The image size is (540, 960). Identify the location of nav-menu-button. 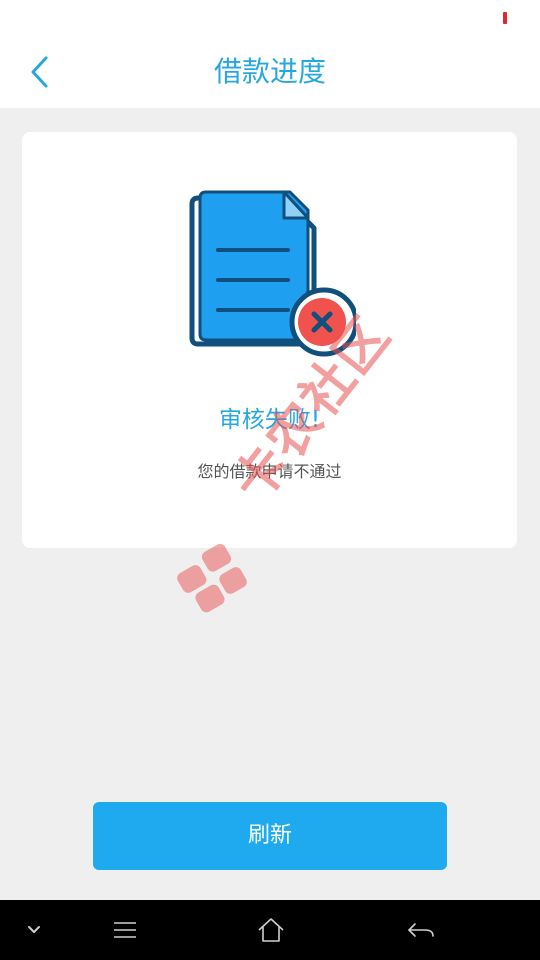
(125, 930).